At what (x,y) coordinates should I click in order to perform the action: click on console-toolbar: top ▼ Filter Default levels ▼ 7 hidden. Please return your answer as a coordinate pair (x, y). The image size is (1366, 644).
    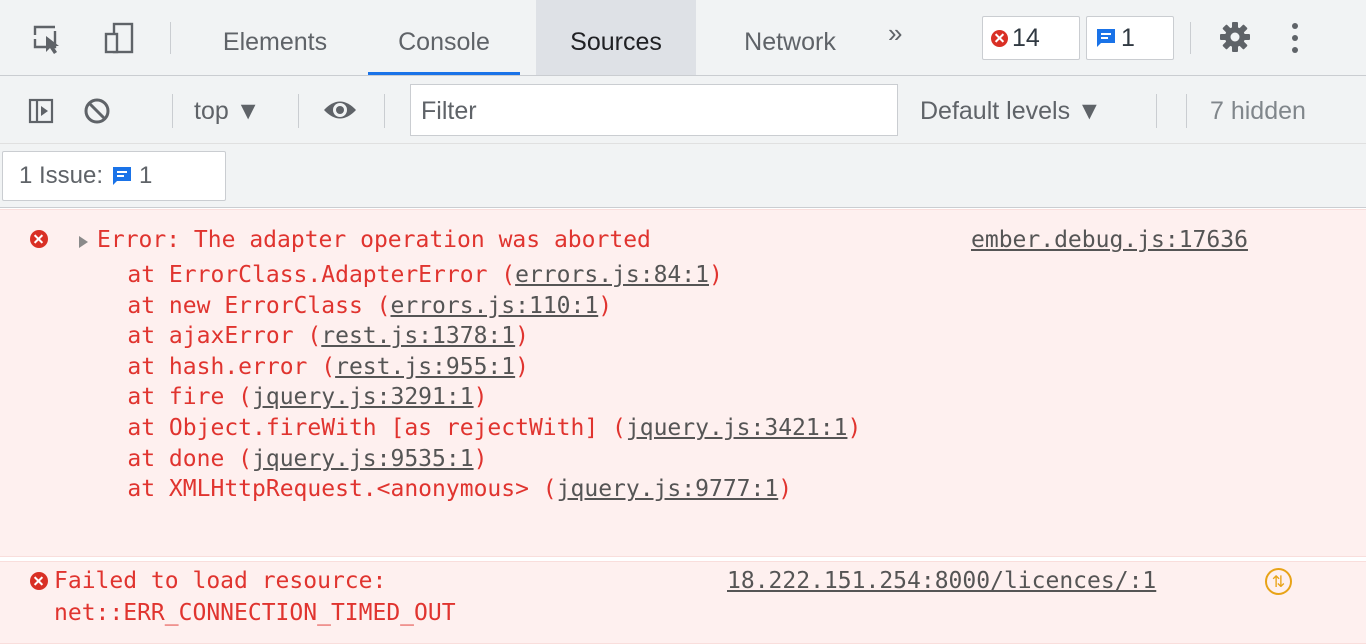
    Looking at the image, I should click on (683, 110).